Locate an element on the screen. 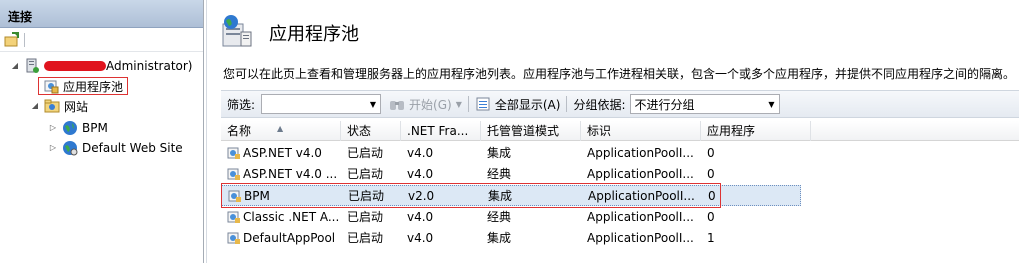 This screenshot has width=1019, height=263. globe-world-icon is located at coordinates (70, 148).